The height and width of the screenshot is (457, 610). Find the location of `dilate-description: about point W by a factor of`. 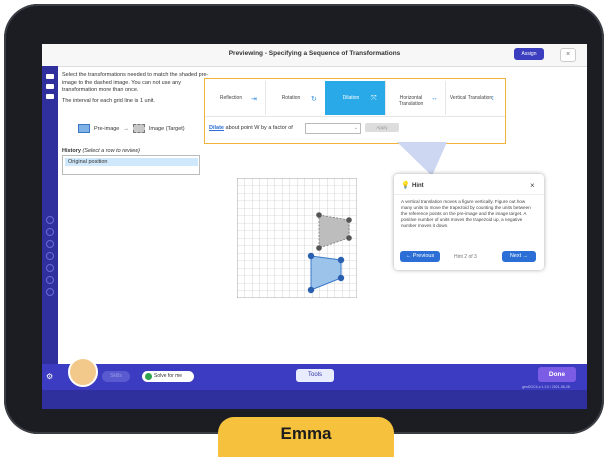

dilate-description: about point W by a factor of is located at coordinates (259, 128).